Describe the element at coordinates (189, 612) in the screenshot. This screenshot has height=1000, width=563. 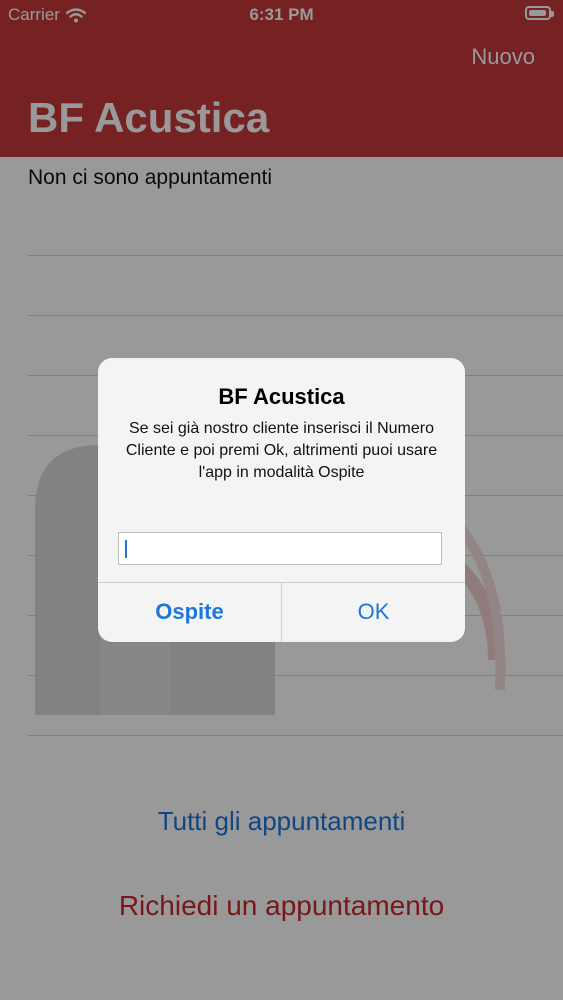
I see `guest-button: Ospite` at that location.